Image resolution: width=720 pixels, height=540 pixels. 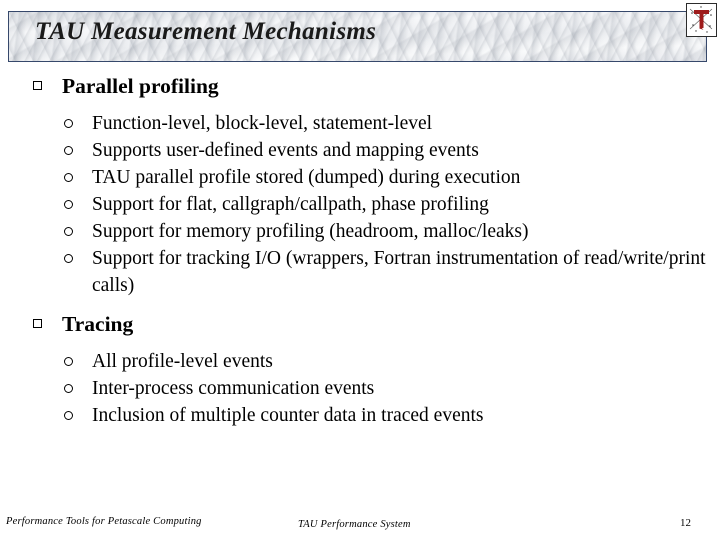 I want to click on bullet-level1-label: Tracing, so click(x=98, y=324).